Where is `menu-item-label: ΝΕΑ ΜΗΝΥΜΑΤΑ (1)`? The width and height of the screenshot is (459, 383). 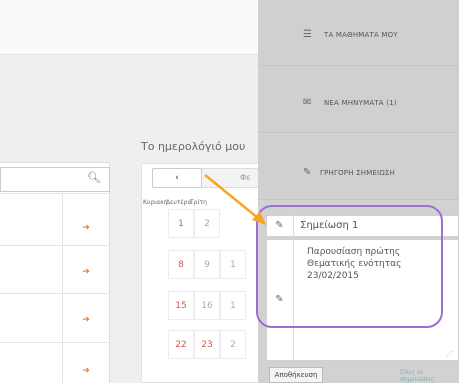
menu-item-label: ΝΕΑ ΜΗΝΥΜΑΤΑ (1) is located at coordinates (360, 103).